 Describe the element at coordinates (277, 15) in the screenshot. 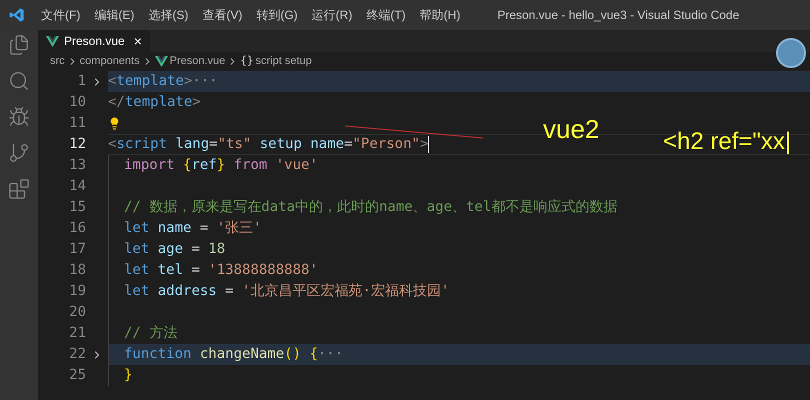

I see `menu-item: 转到(G)` at that location.